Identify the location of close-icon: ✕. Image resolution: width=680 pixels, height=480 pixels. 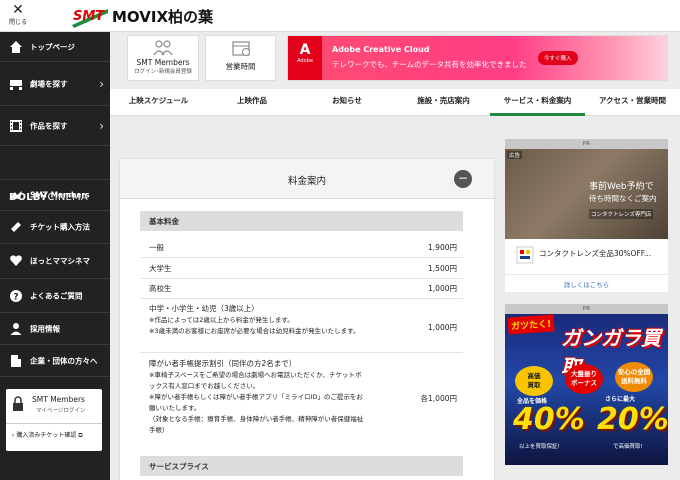
(18, 10).